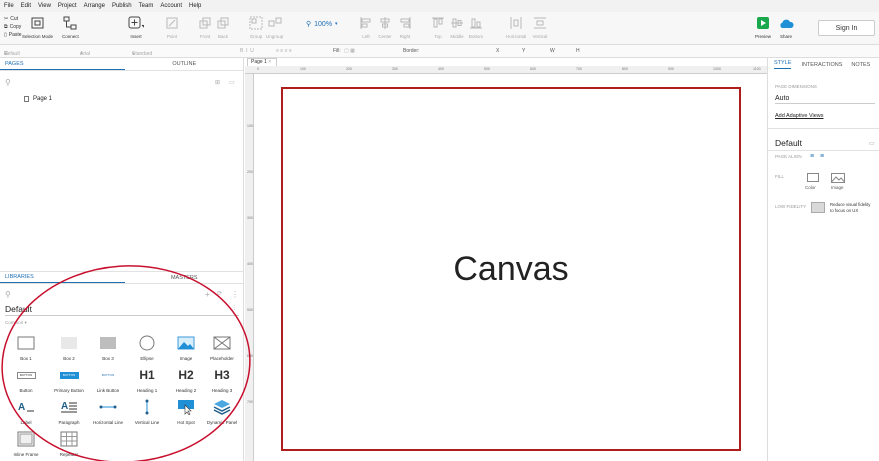  What do you see at coordinates (788, 156) in the screenshot?
I see `page-align-label: PAGE ALIGN` at bounding box center [788, 156].